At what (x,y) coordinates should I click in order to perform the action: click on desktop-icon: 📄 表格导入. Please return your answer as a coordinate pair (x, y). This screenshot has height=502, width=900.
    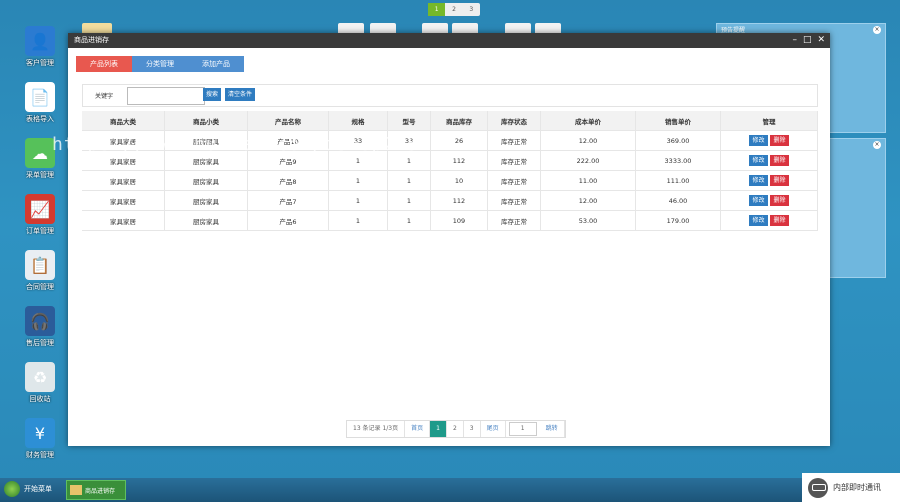
    Looking at the image, I should click on (40, 103).